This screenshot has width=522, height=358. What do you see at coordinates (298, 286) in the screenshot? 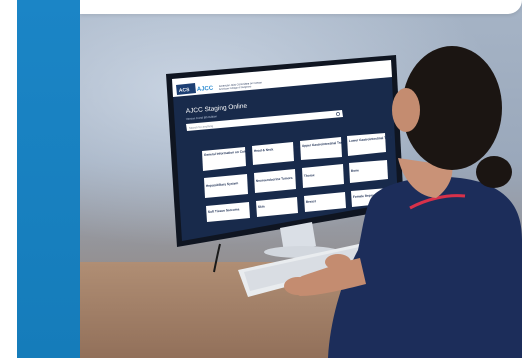
I see `person-left-hand` at bounding box center [298, 286].